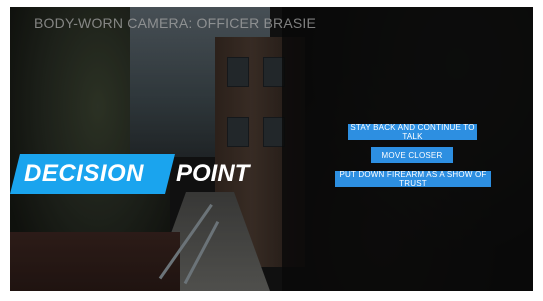  Describe the element at coordinates (412, 132) in the screenshot. I see `choice-stay-back-button: STAY BACK AND CONTINUE TO TALK` at that location.